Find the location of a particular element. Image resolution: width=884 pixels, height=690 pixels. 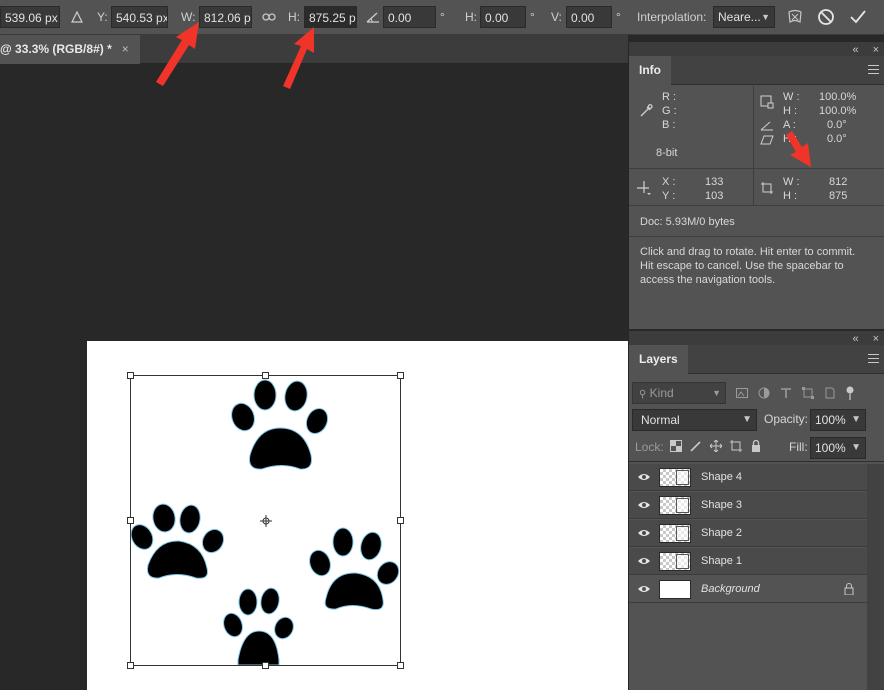

lock-position-icon is located at coordinates (716, 446).